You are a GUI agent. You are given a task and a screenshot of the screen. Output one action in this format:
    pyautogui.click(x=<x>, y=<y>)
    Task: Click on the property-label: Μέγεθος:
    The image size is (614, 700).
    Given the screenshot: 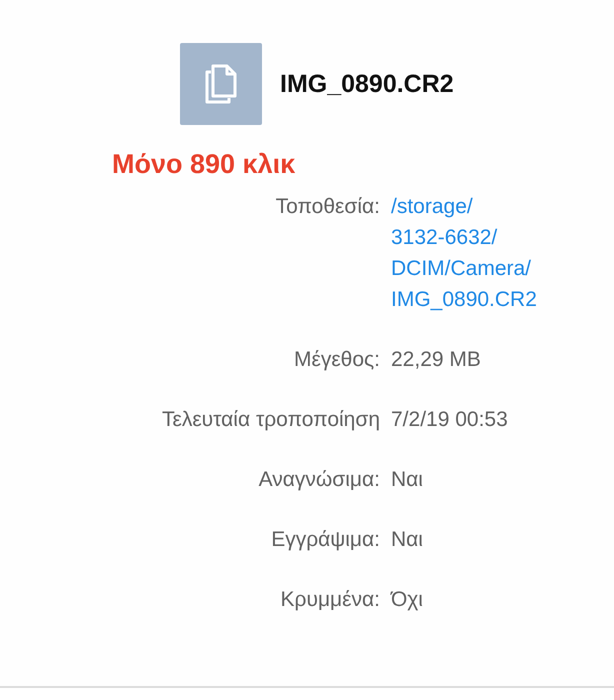 What is the action you would take?
    pyautogui.click(x=336, y=360)
    